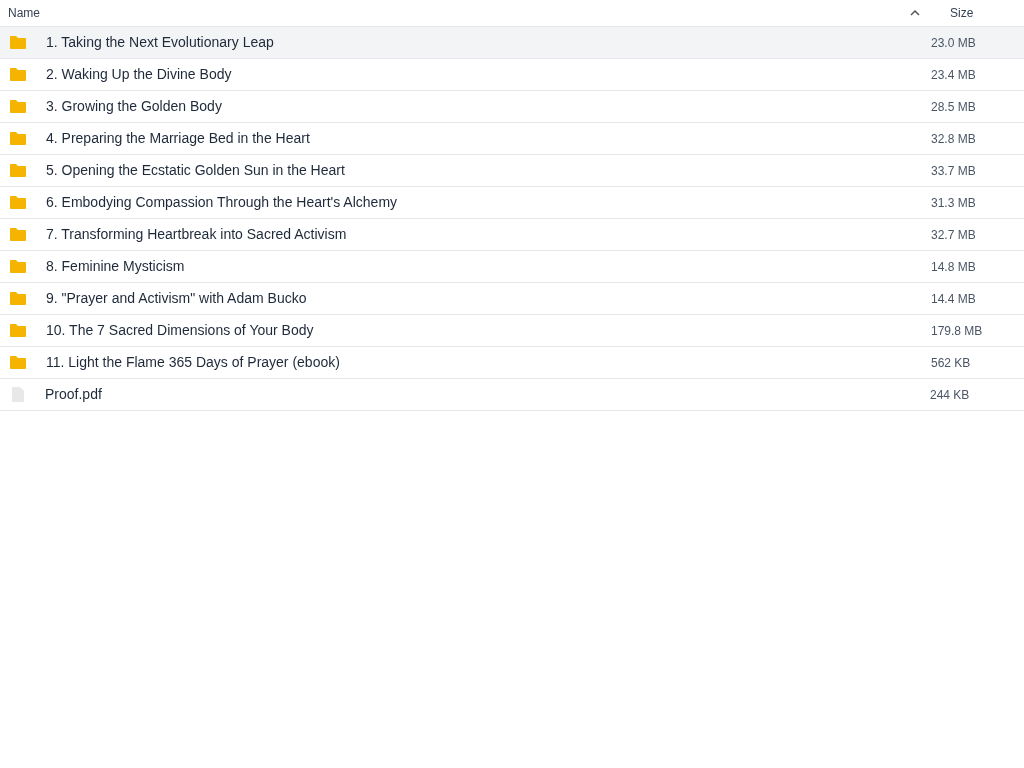 This screenshot has height=768, width=1024. I want to click on file-name: 8. Feminine Mysticism, so click(116, 266).